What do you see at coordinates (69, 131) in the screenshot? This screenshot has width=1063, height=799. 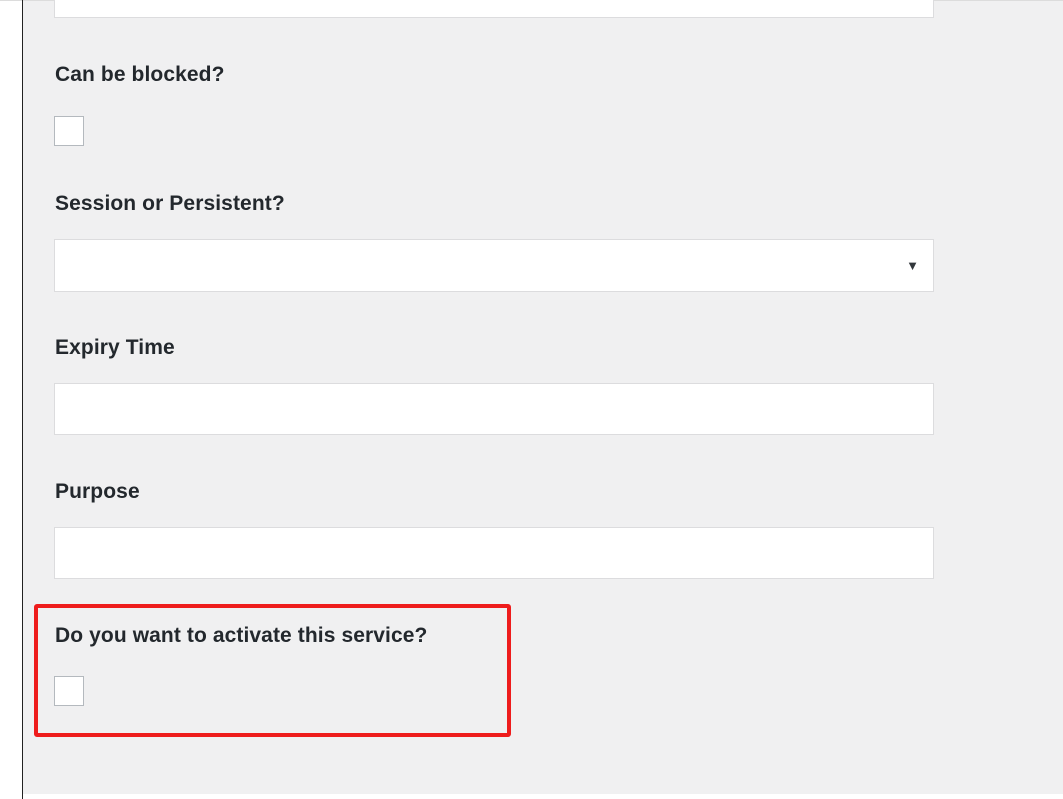 I see `can-be-blocked-checkbox` at bounding box center [69, 131].